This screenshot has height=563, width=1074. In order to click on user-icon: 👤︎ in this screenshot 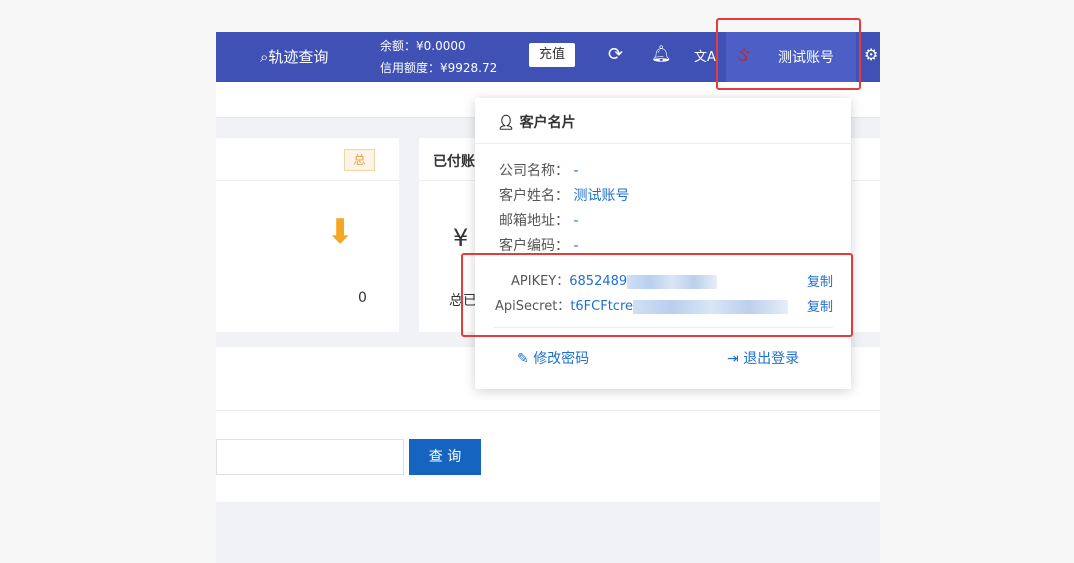, I will do `click(508, 123)`.